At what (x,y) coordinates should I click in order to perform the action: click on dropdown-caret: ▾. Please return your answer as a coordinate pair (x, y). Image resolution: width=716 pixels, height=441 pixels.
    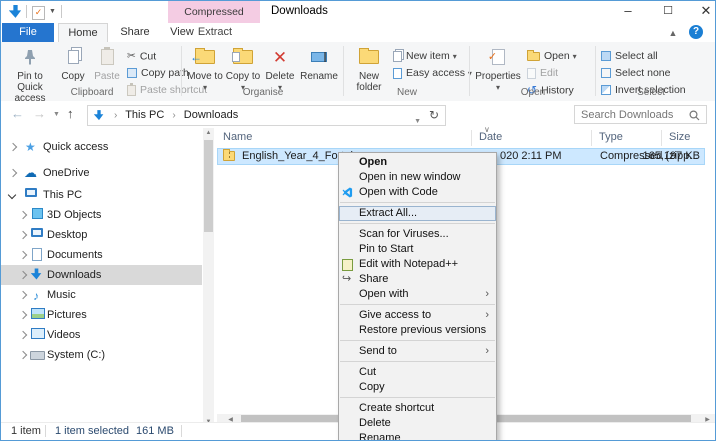
    Looking at the image, I should click on (574, 56).